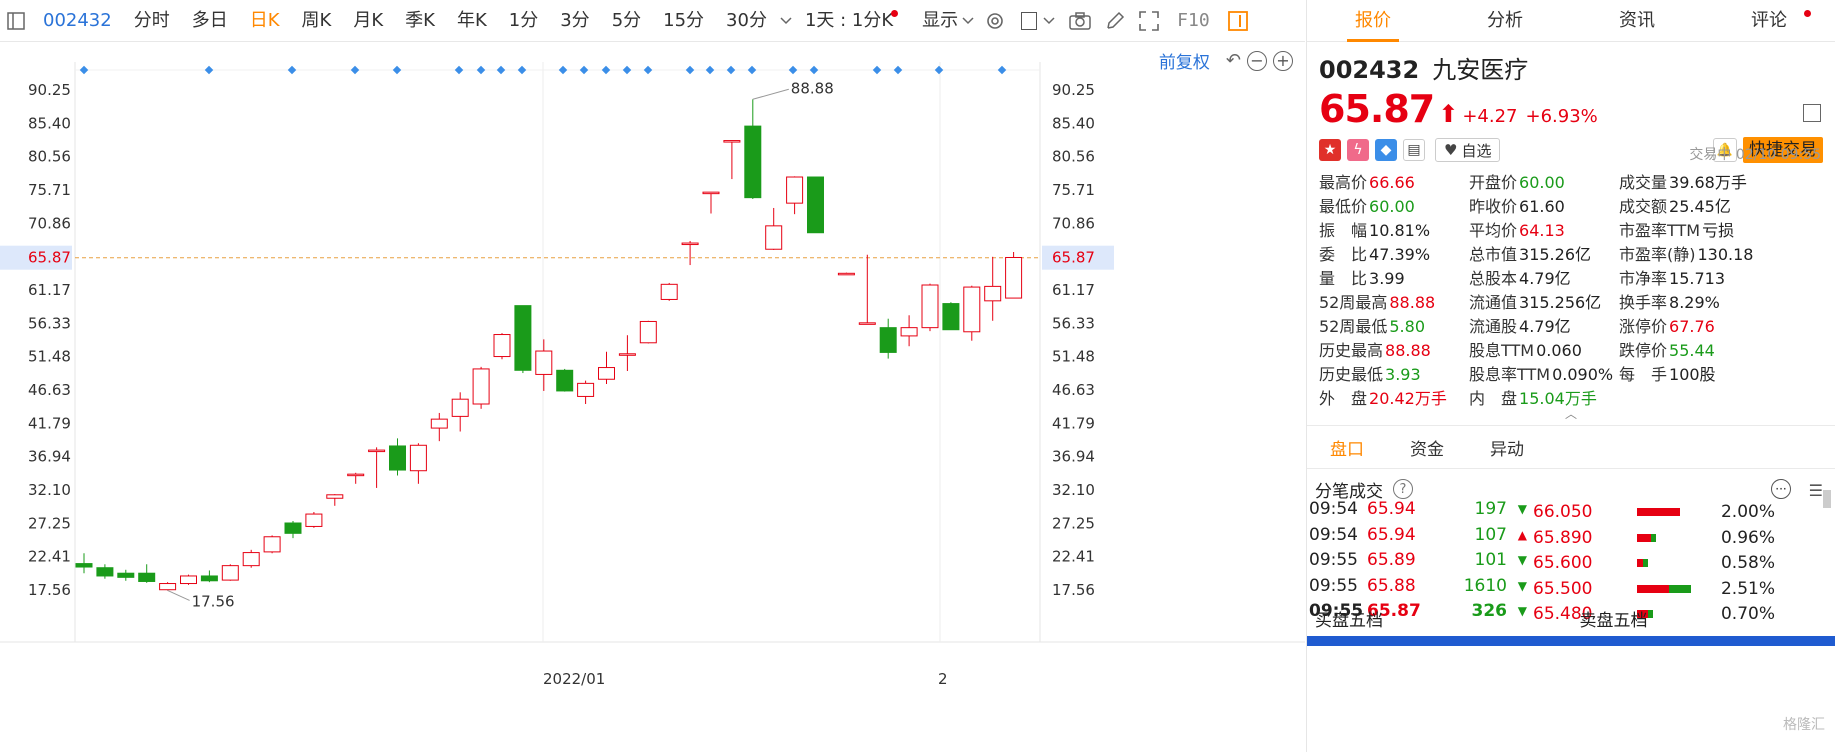  Describe the element at coordinates (746, 21) in the screenshot. I see `period-tab-11: 30分` at that location.